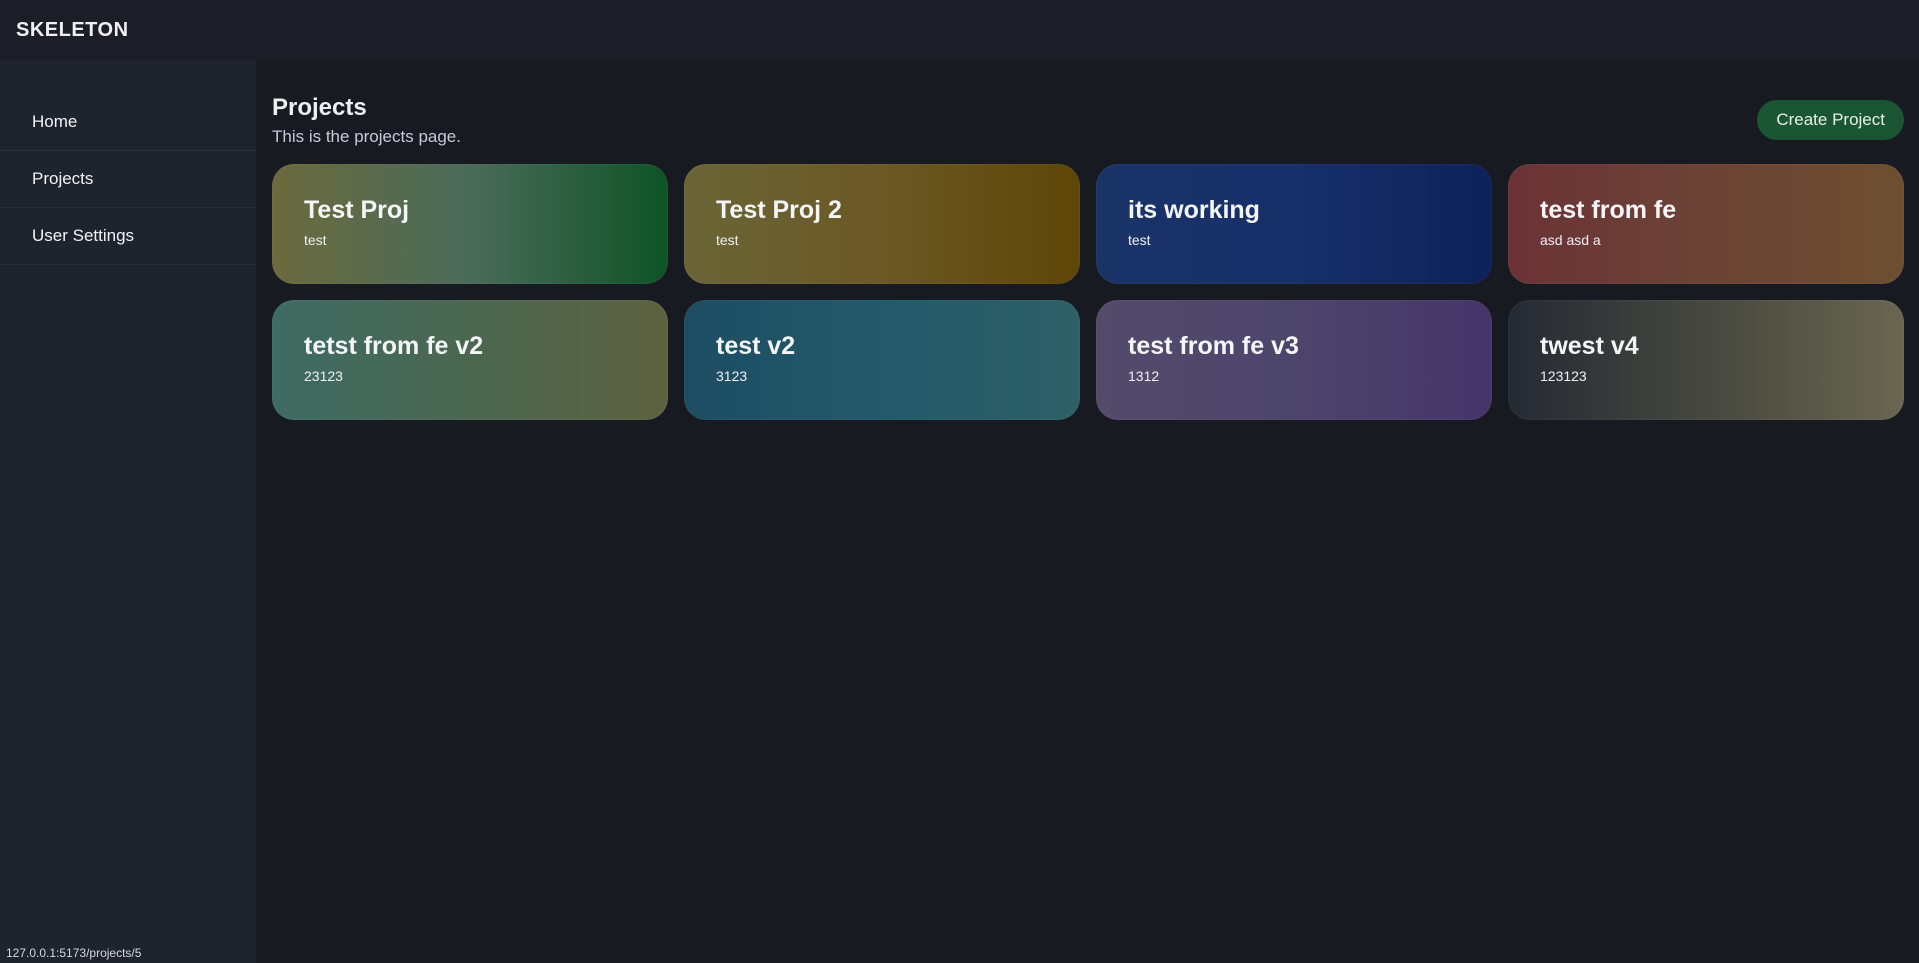 The width and height of the screenshot is (1919, 963). What do you see at coordinates (959, 30) in the screenshot?
I see `top-bar: SKELETON` at bounding box center [959, 30].